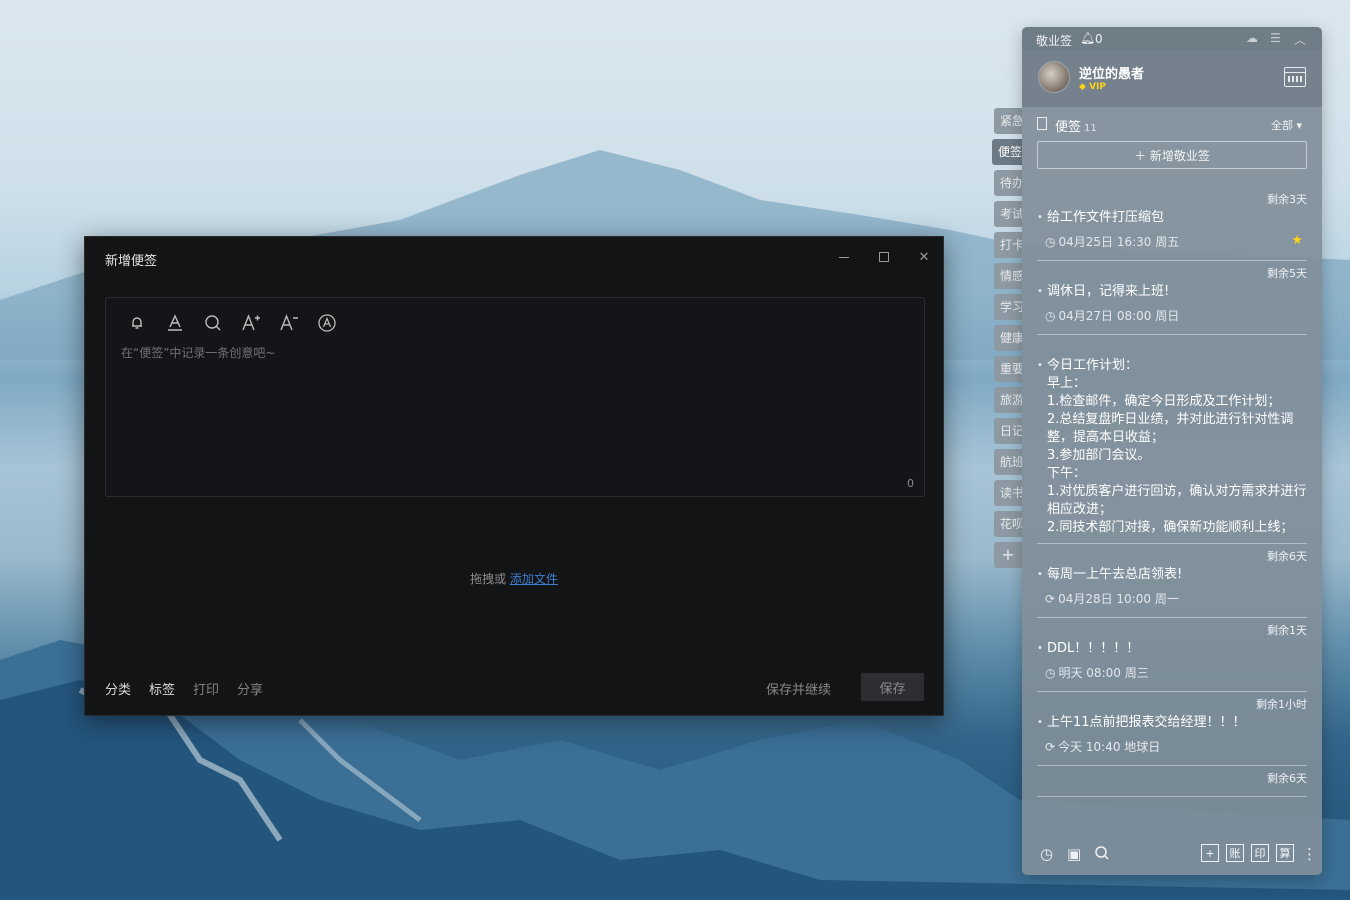  Describe the element at coordinates (131, 261) in the screenshot. I see `window-title: 新增便签` at that location.